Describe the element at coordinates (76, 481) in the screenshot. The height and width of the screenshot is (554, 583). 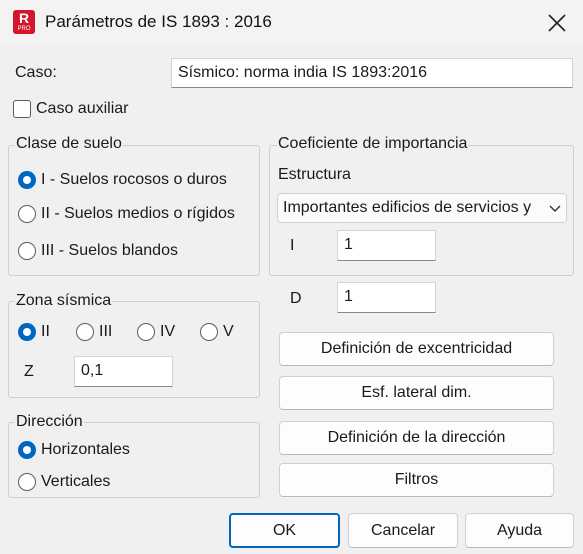
I see `dir-label-vertical: Verticales` at that location.